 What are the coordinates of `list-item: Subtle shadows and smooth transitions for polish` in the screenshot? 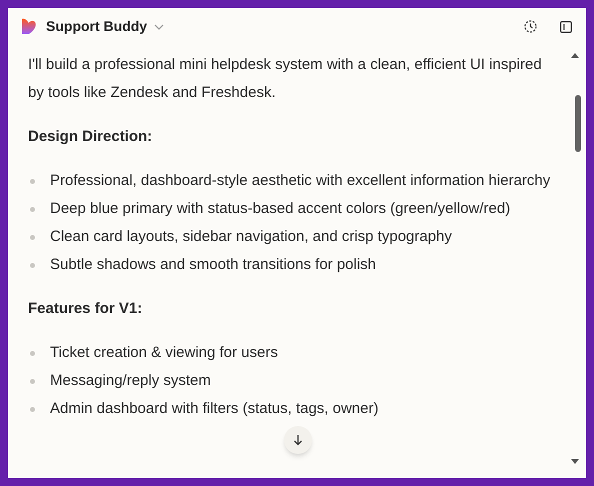 It's located at (213, 265).